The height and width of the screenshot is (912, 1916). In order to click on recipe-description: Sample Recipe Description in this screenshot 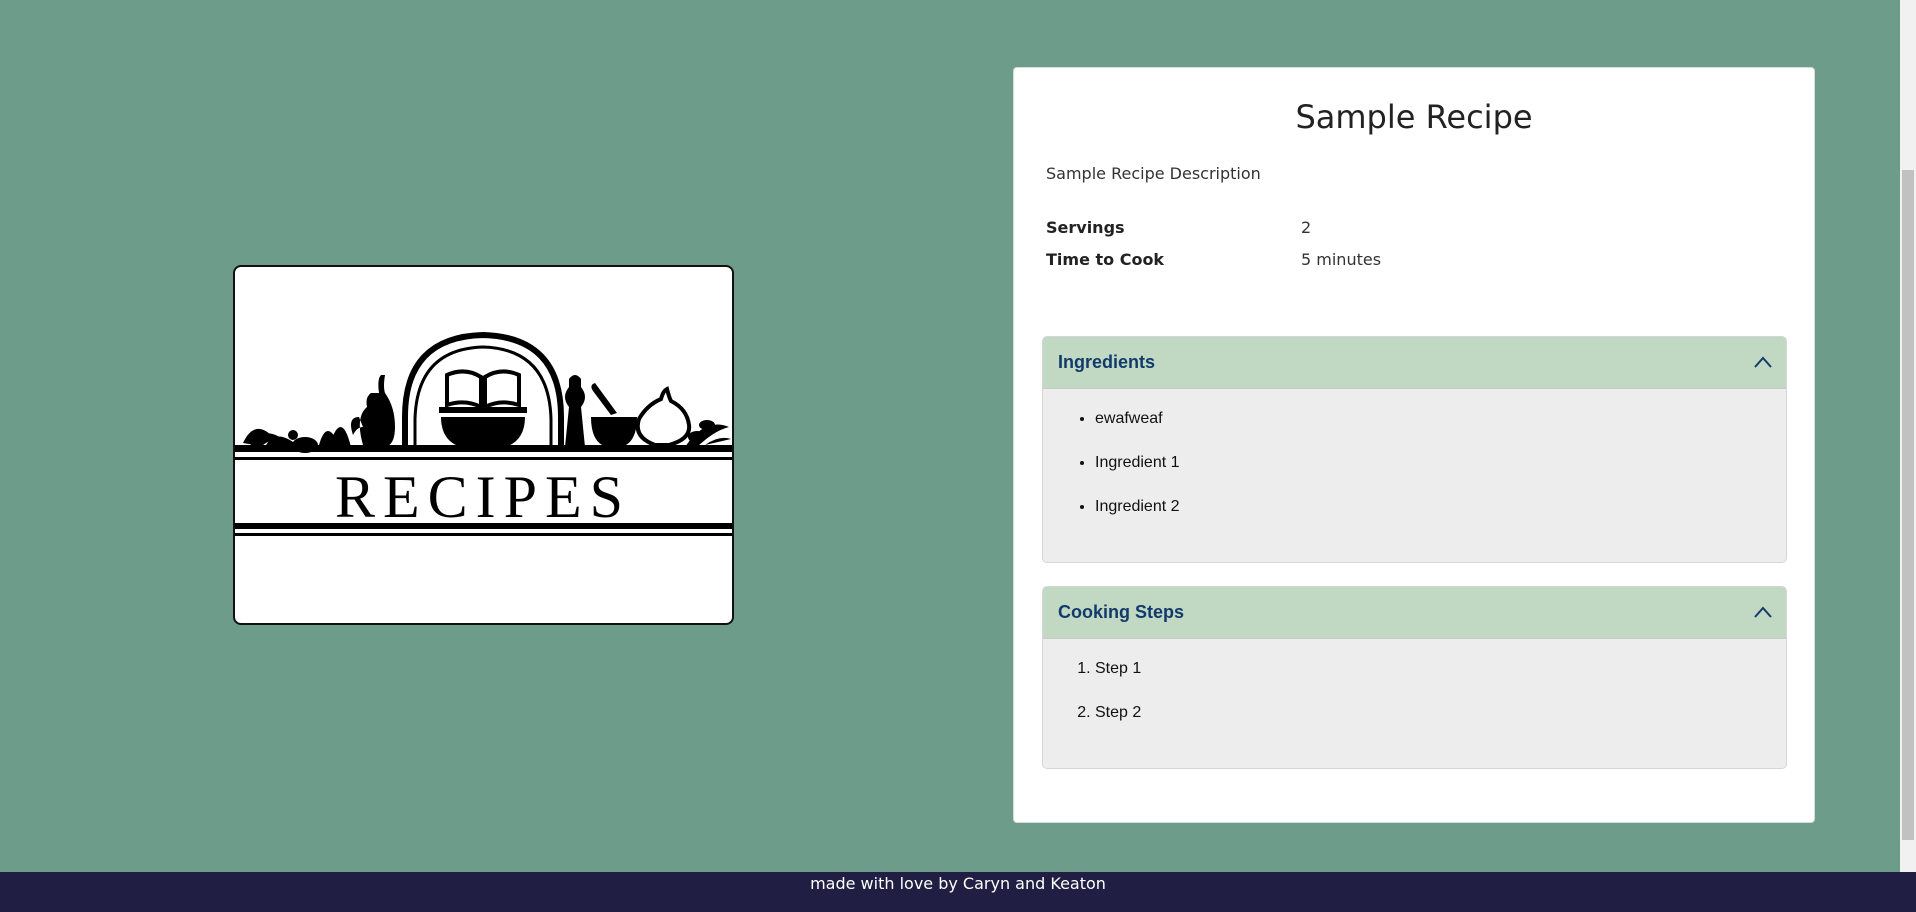, I will do `click(1153, 173)`.